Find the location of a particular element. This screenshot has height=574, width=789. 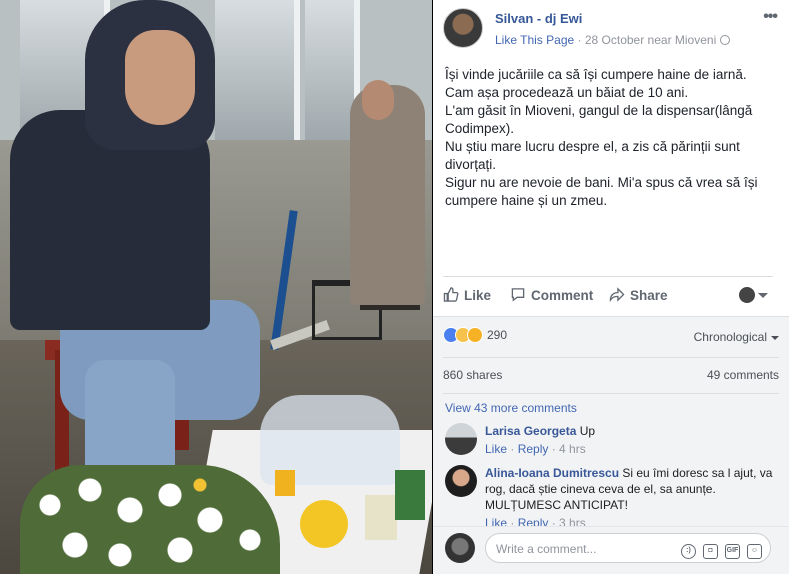

reactions-row: 290 Chronological is located at coordinates (611, 338).